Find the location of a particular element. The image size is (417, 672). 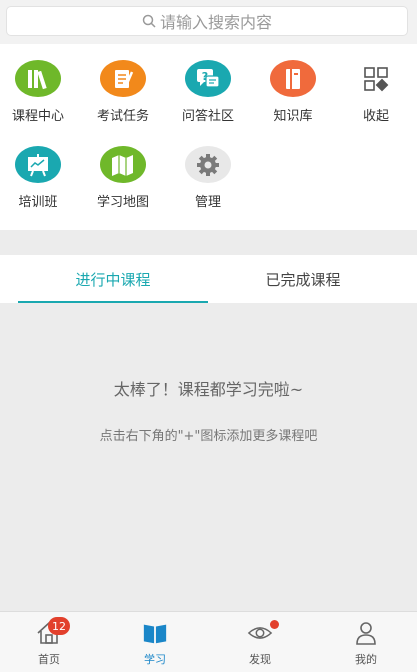

notification-dot is located at coordinates (274, 624).